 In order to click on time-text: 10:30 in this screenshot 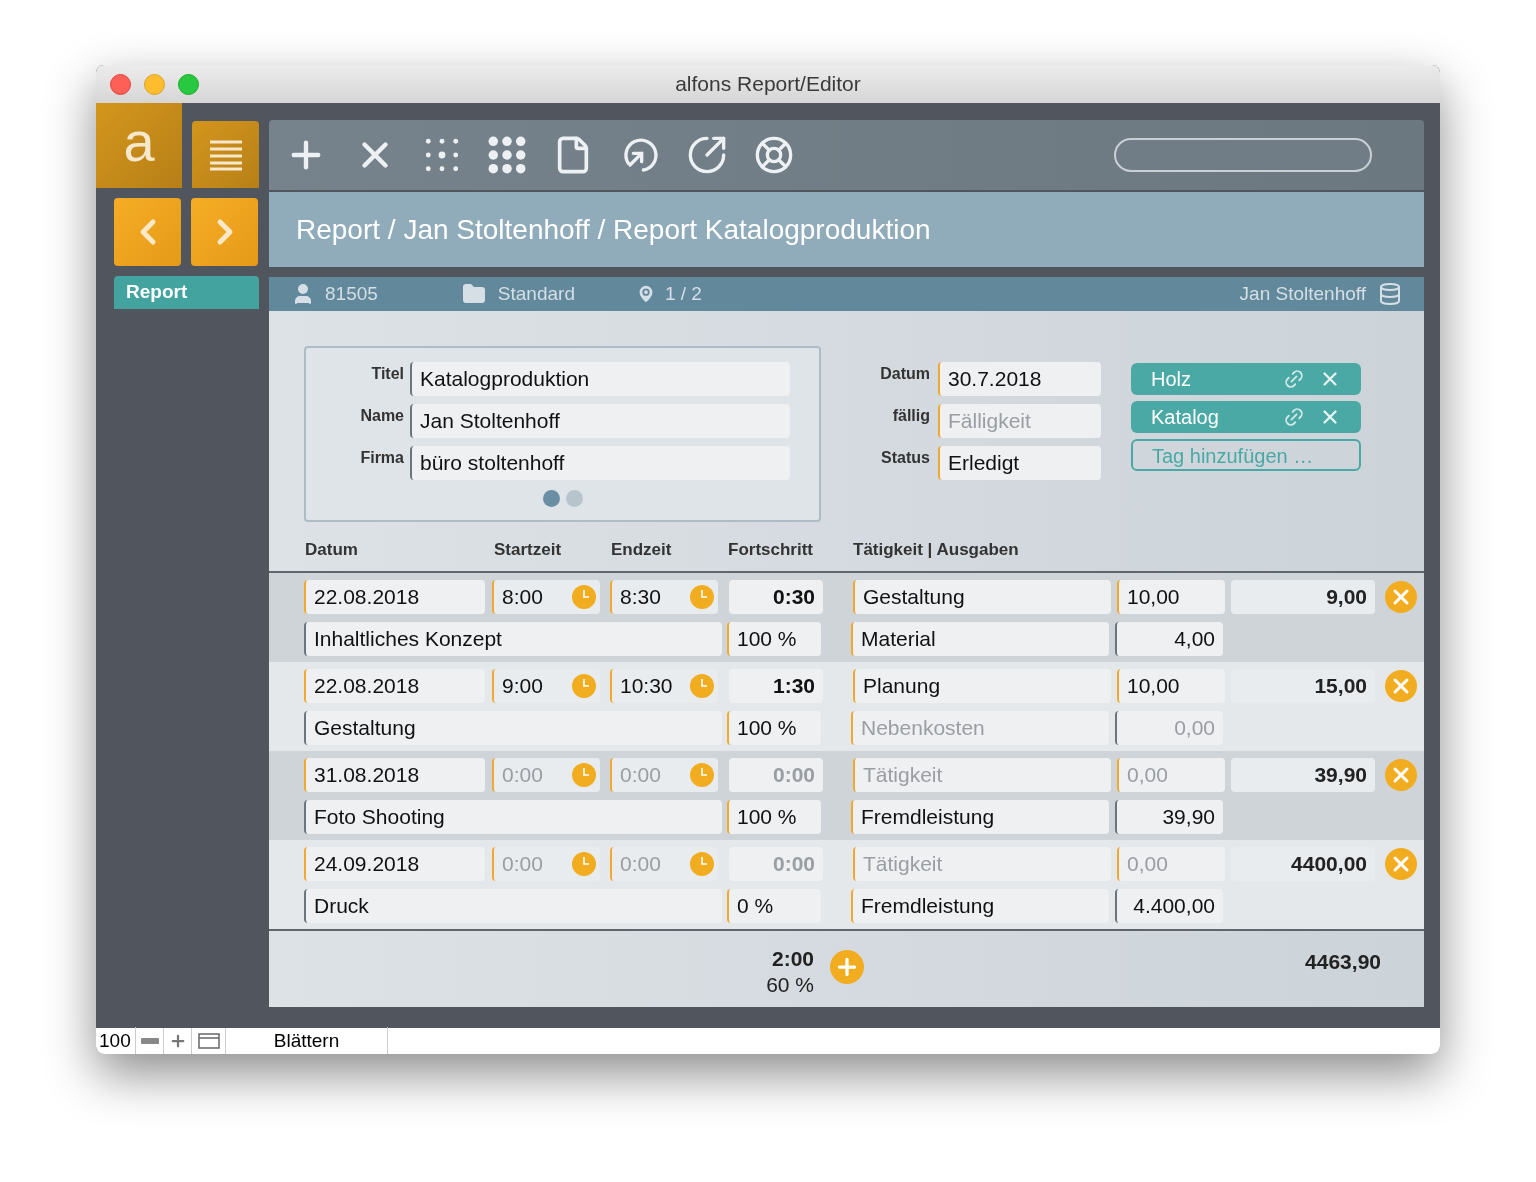, I will do `click(646, 686)`.